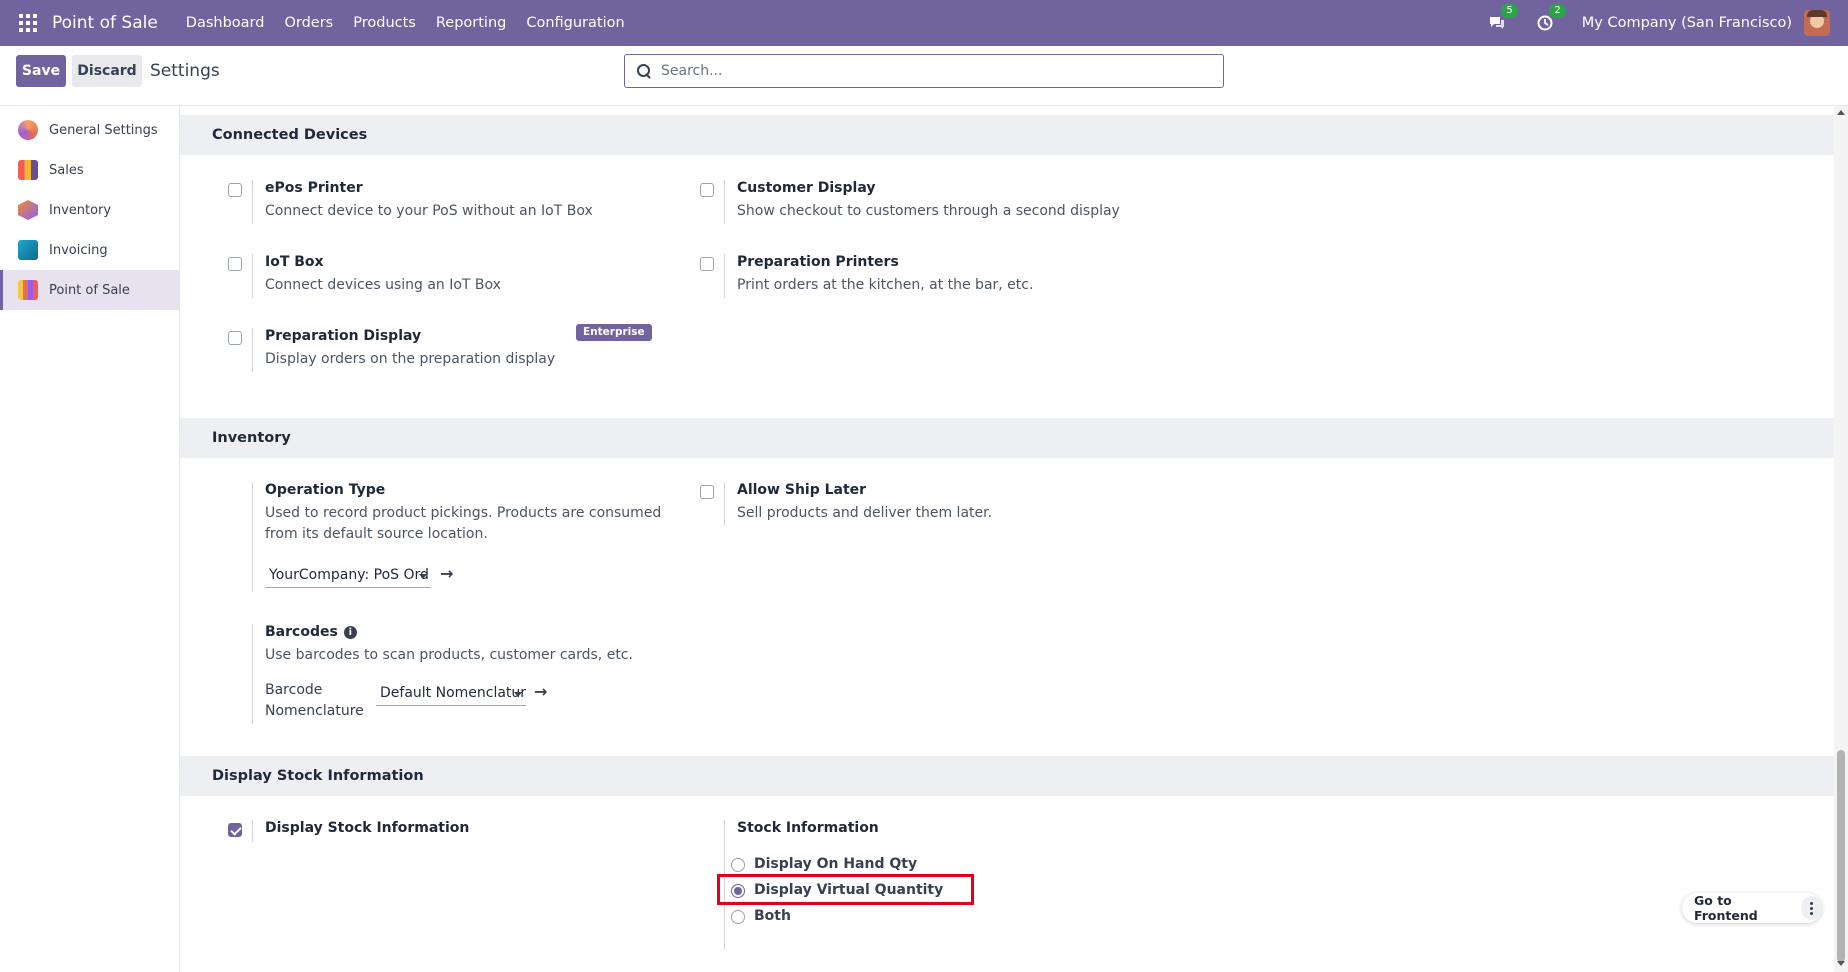 Image resolution: width=1848 pixels, height=972 pixels. What do you see at coordinates (1007, 776) in the screenshot?
I see `section-title-display-stock: Display Stock Information` at bounding box center [1007, 776].